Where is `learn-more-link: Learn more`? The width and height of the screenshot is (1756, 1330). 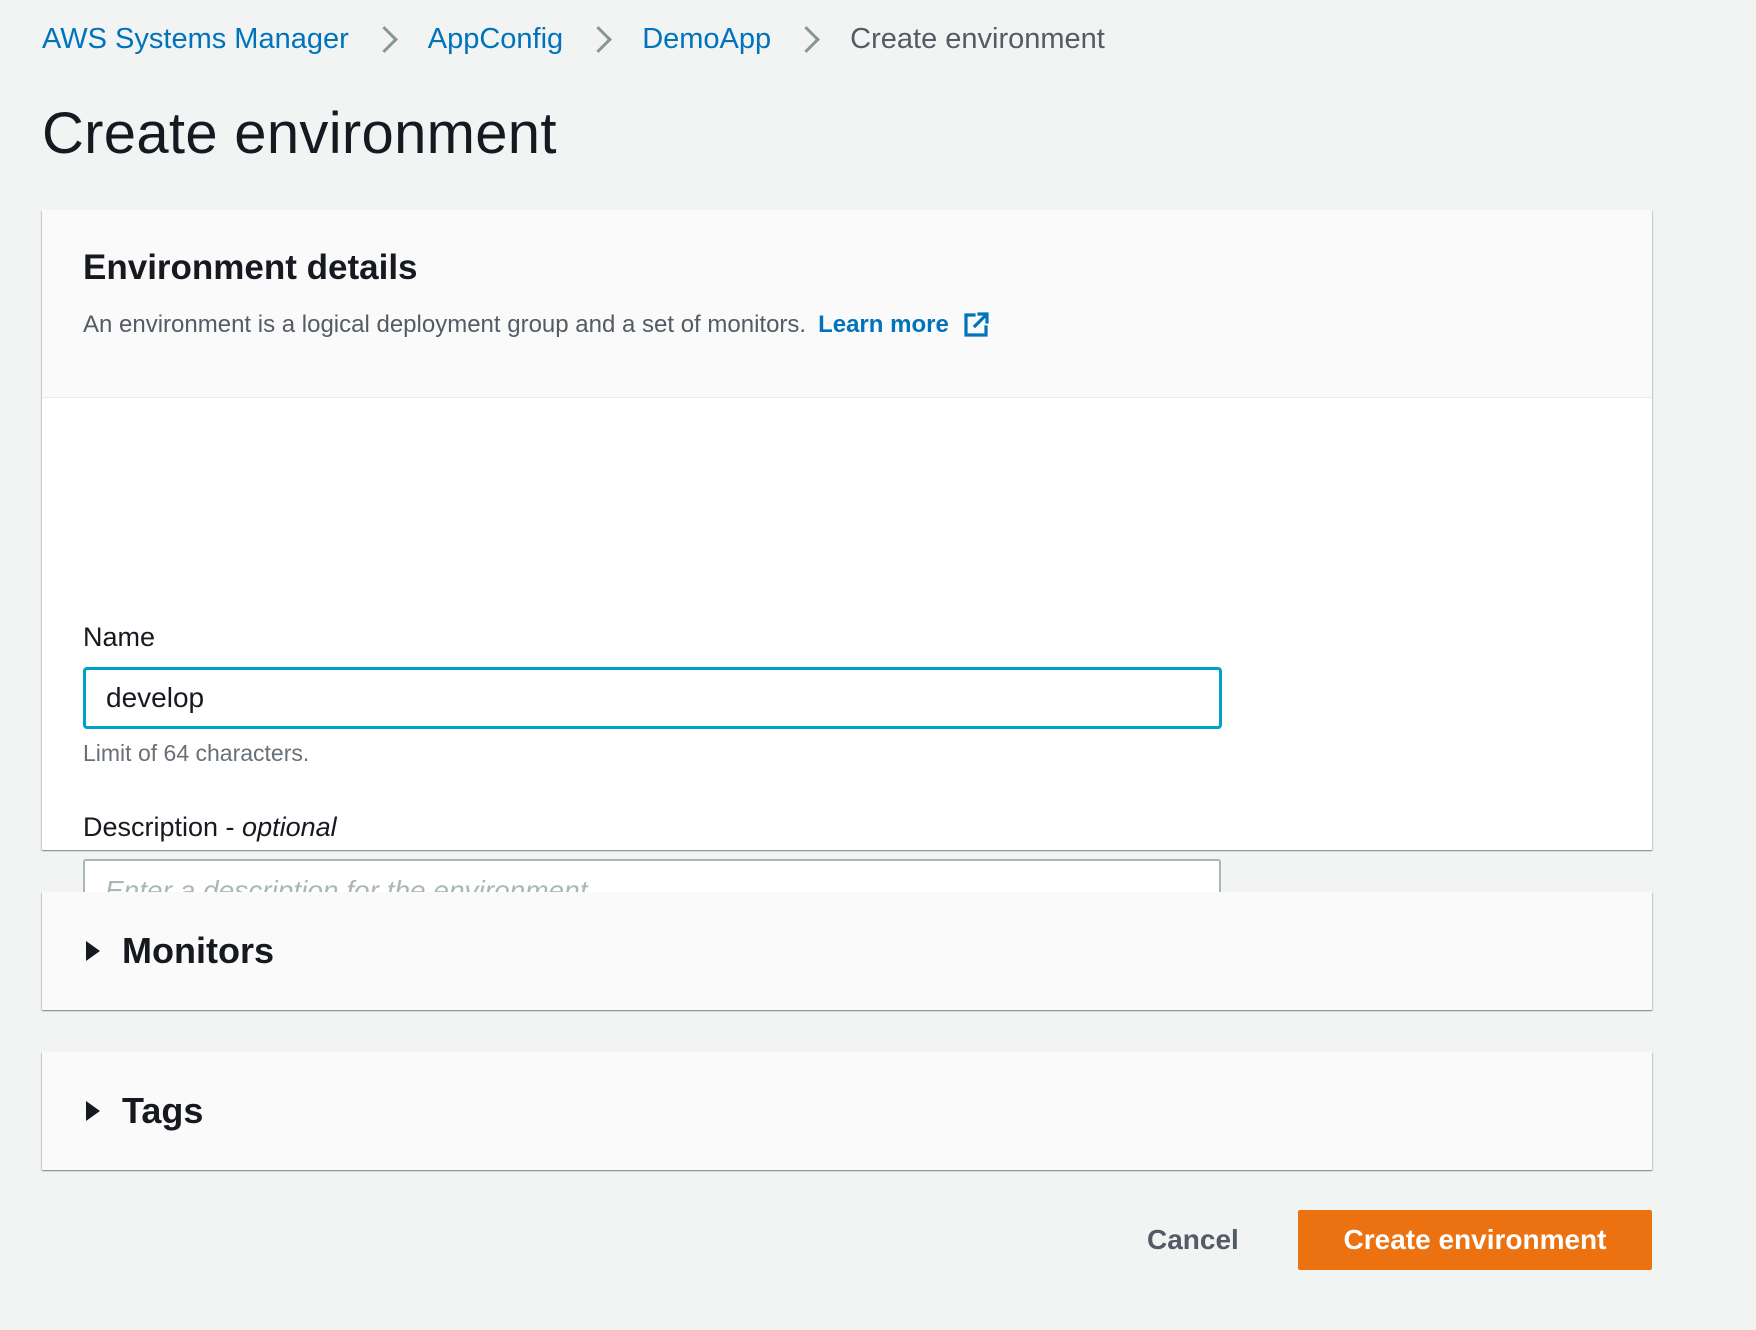 learn-more-link: Learn more is located at coordinates (904, 325).